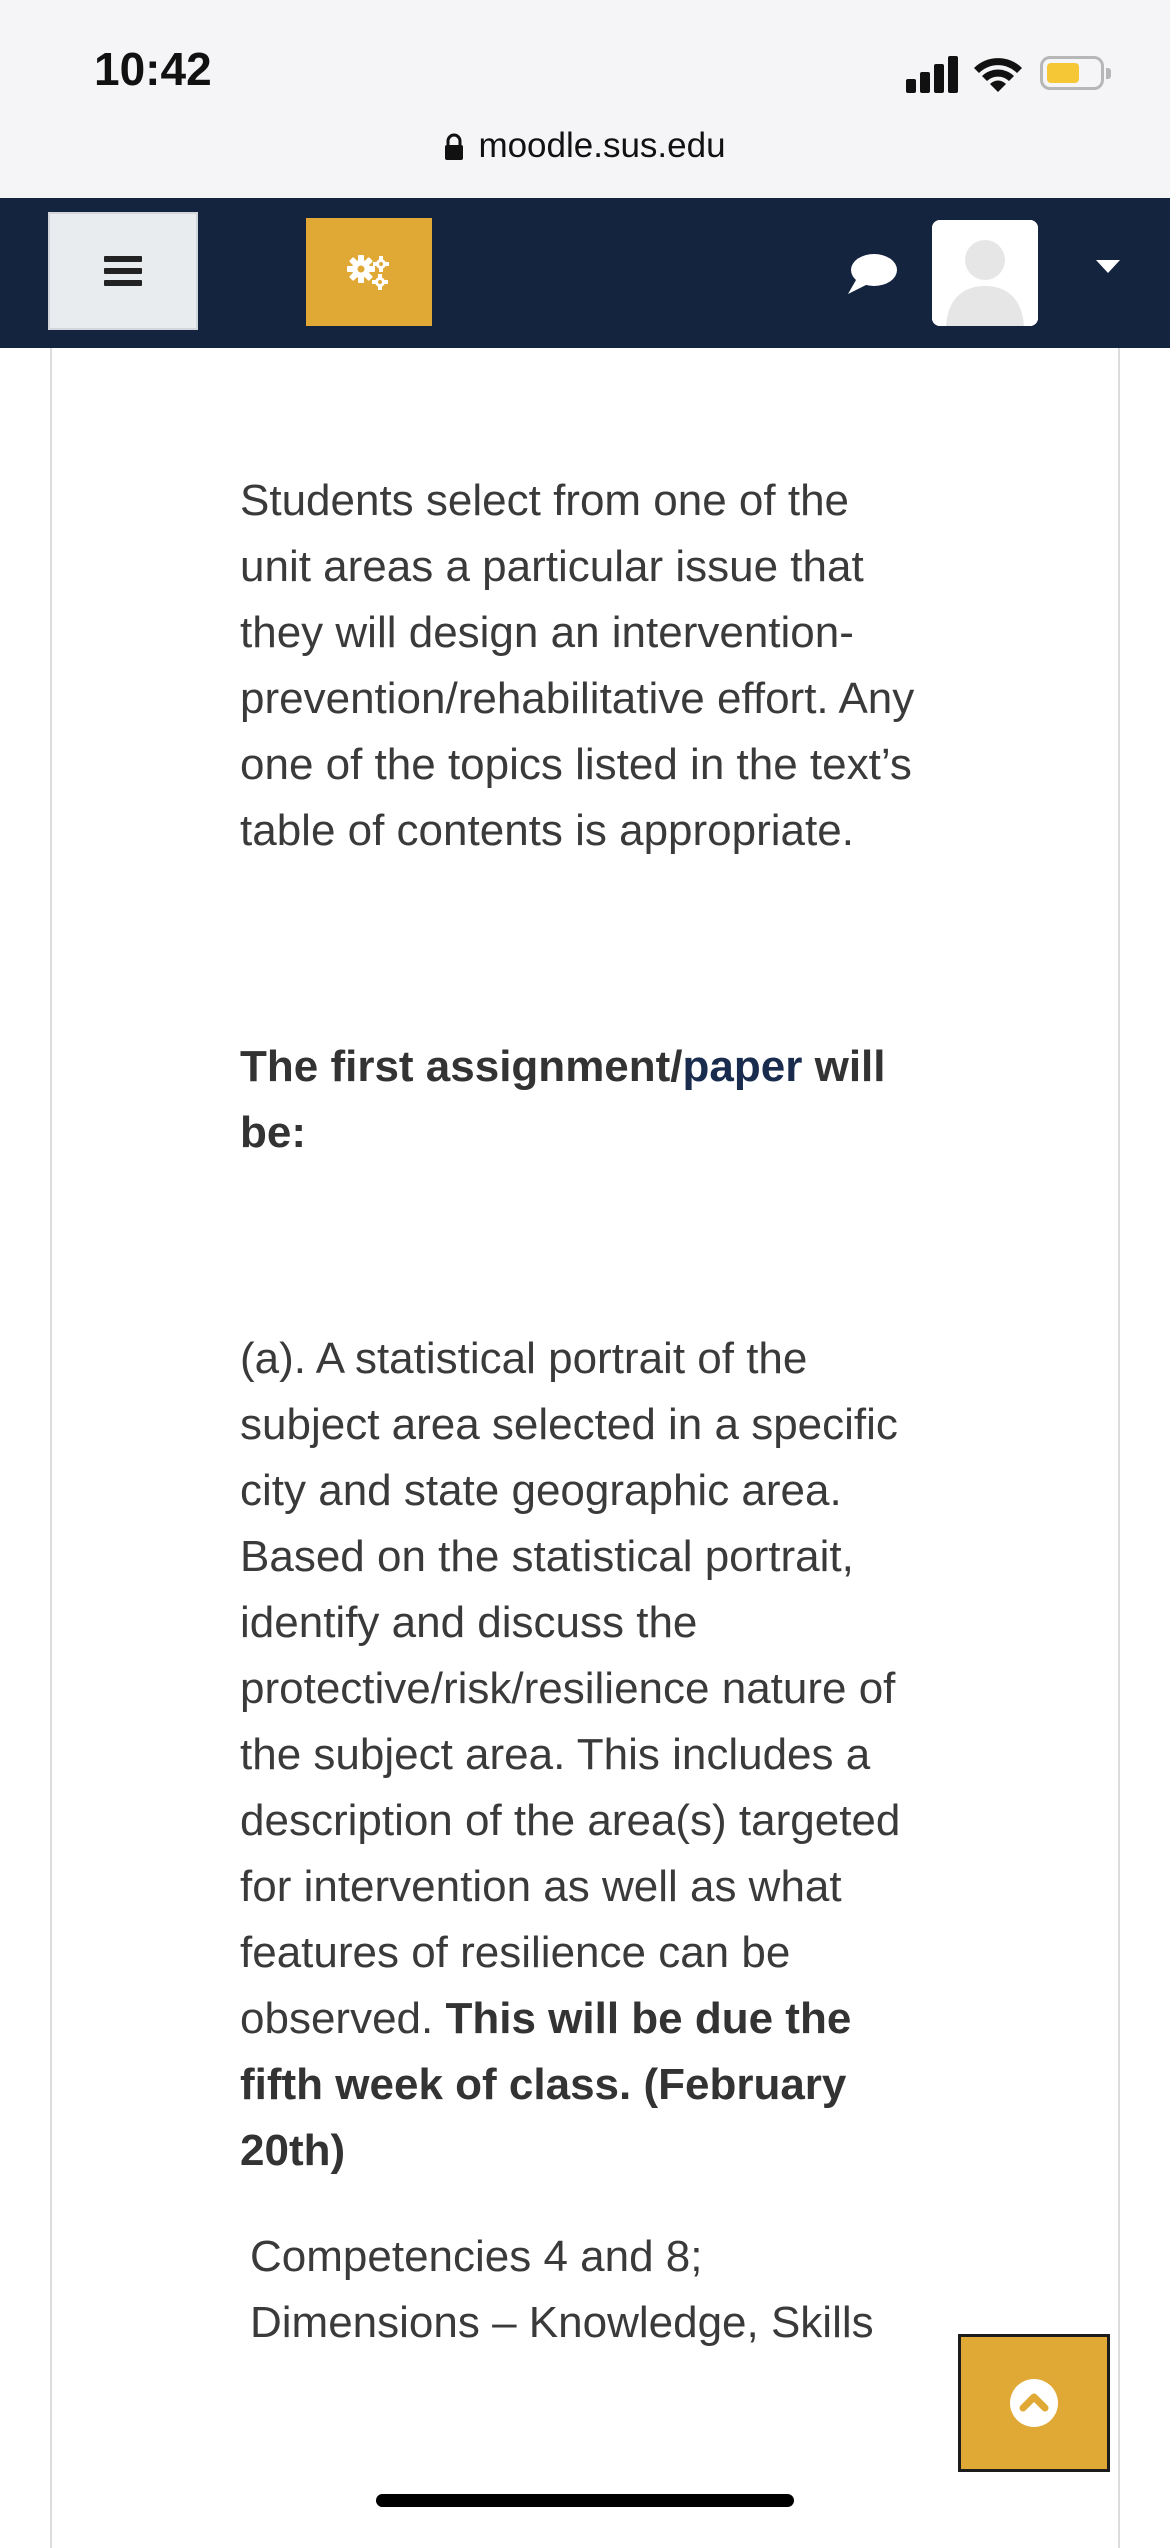 The width and height of the screenshot is (1170, 2548). What do you see at coordinates (454, 145) in the screenshot?
I see `lock-icon` at bounding box center [454, 145].